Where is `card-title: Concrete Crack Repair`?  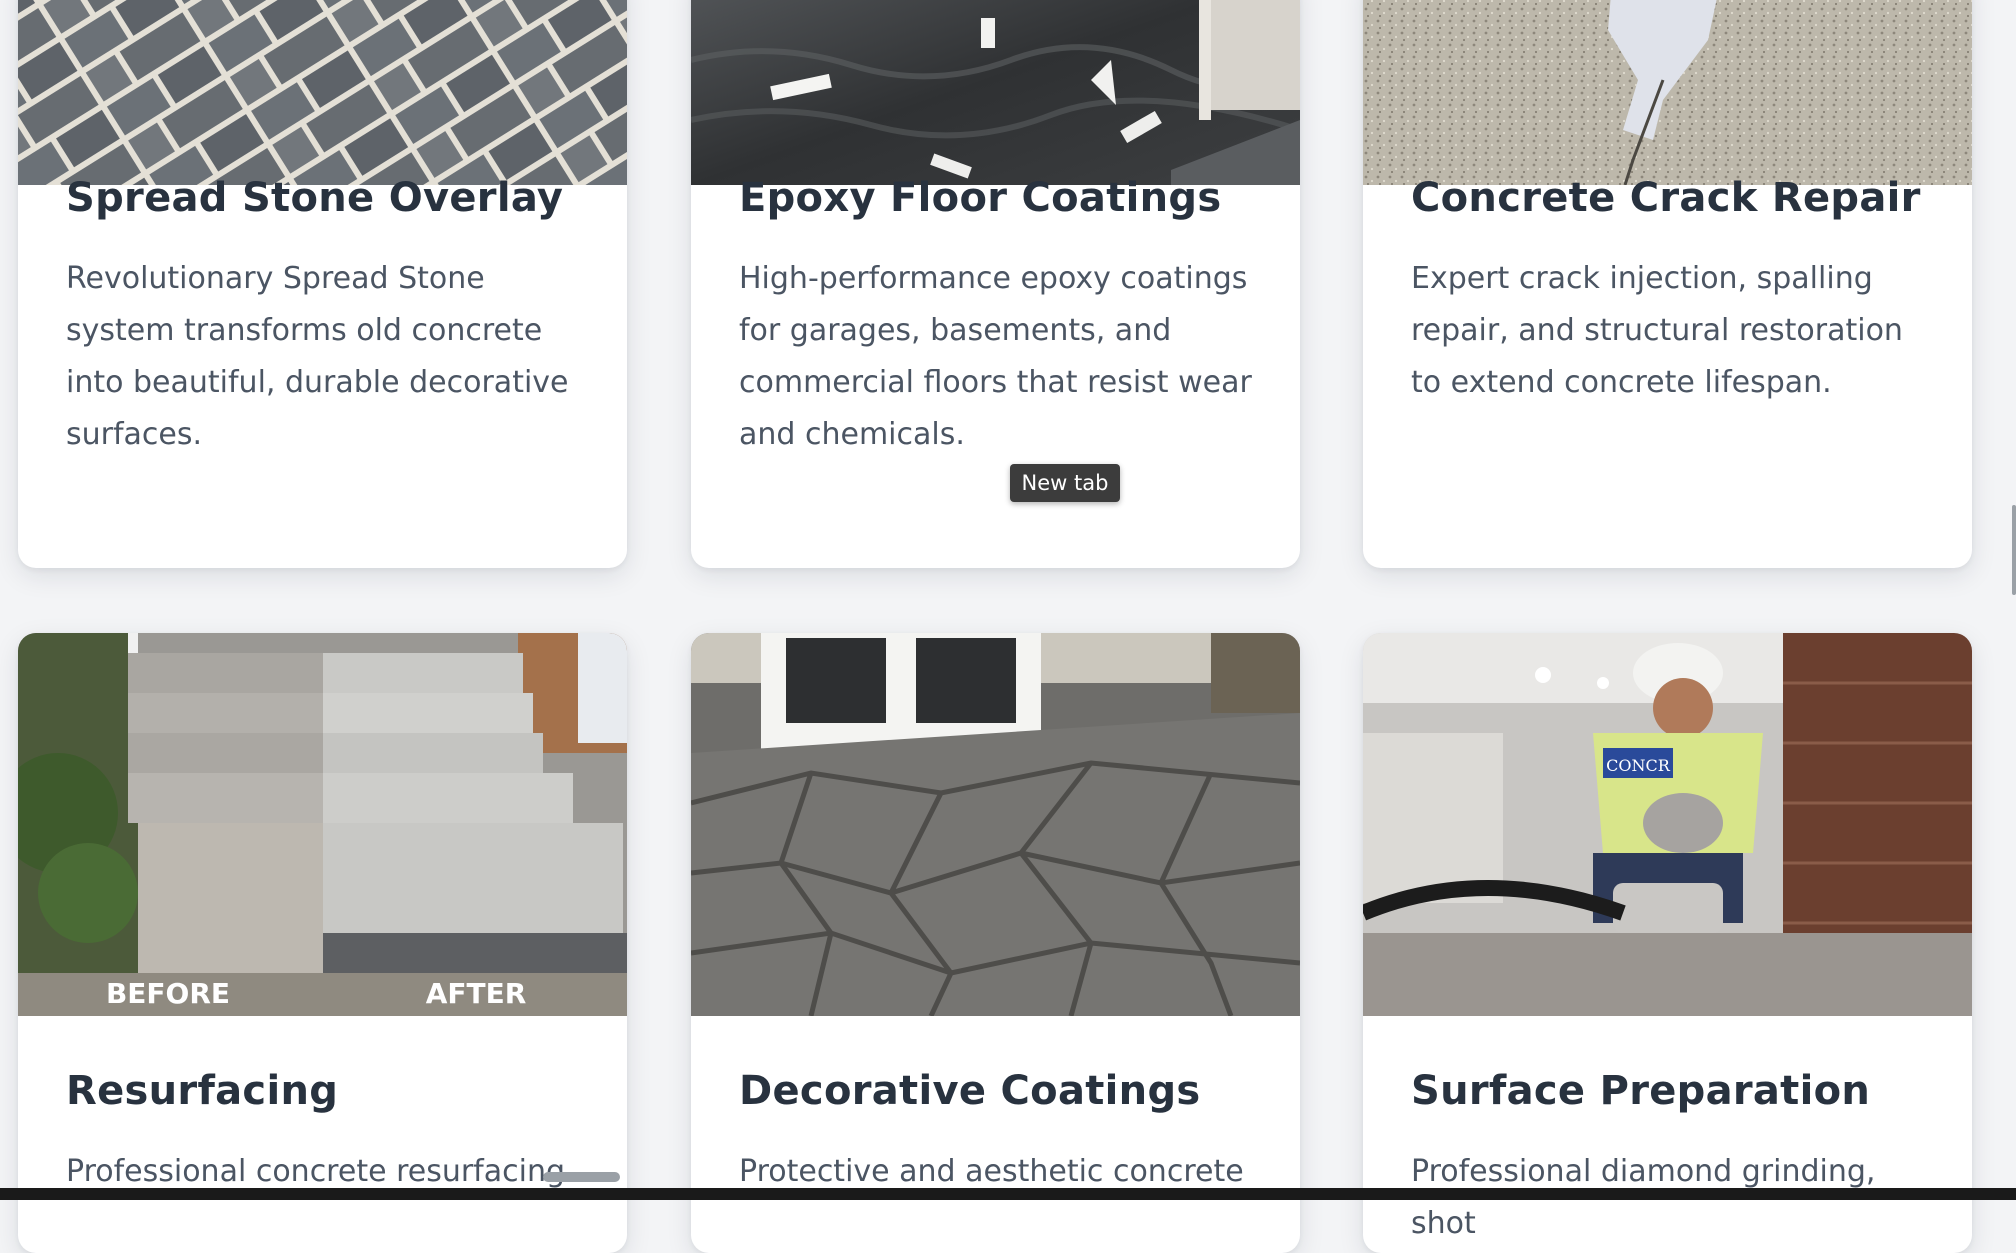
card-title: Concrete Crack Repair is located at coordinates (1666, 198).